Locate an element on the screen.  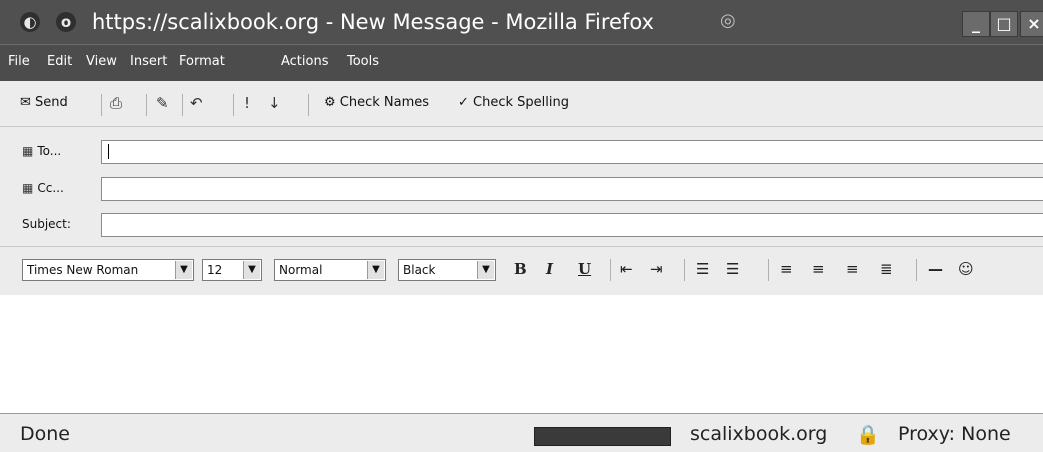
low-priority-icon: ↓ is located at coordinates (274, 103).